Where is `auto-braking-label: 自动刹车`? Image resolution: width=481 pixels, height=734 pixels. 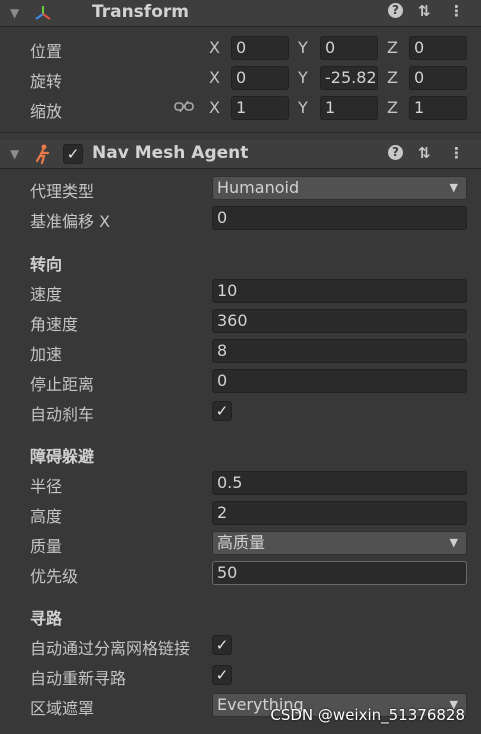
auto-braking-label: 自动刹车 is located at coordinates (62, 414).